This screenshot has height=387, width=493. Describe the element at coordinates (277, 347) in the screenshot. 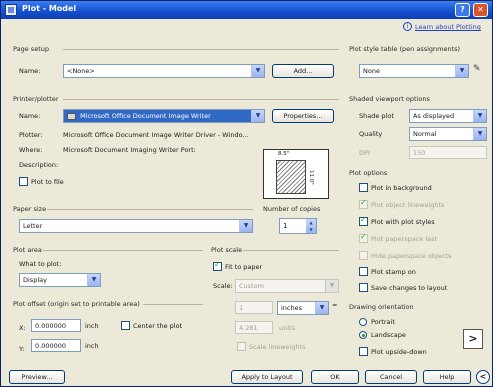

I see `scale-lineweights-label: Scale lineweights` at that location.